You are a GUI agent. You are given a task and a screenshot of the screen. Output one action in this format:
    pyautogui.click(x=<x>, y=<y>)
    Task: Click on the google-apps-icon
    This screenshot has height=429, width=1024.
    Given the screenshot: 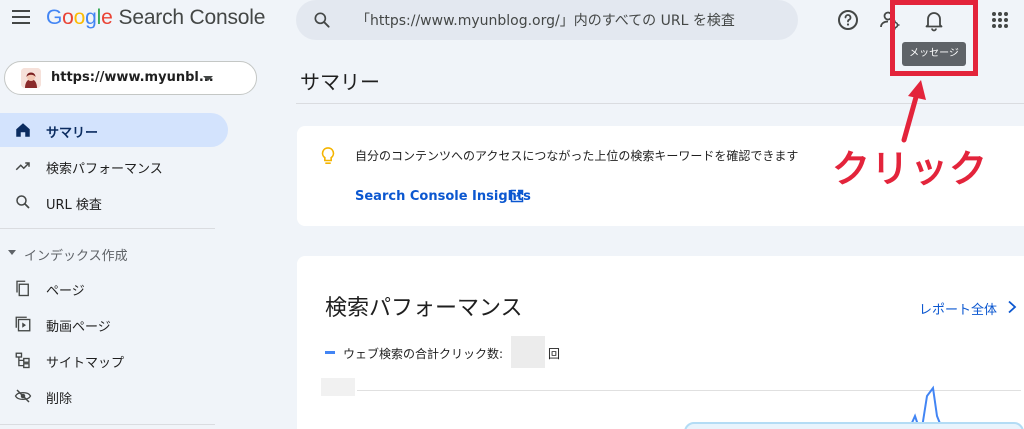 What is the action you would take?
    pyautogui.click(x=1000, y=20)
    